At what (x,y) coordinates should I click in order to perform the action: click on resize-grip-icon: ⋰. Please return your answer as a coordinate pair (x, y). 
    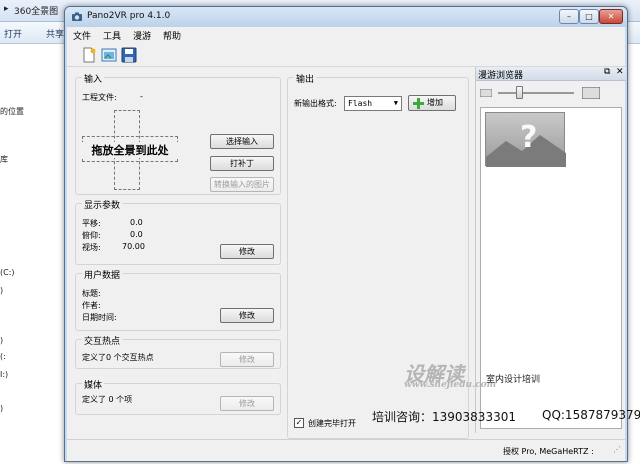
    Looking at the image, I should click on (617, 449).